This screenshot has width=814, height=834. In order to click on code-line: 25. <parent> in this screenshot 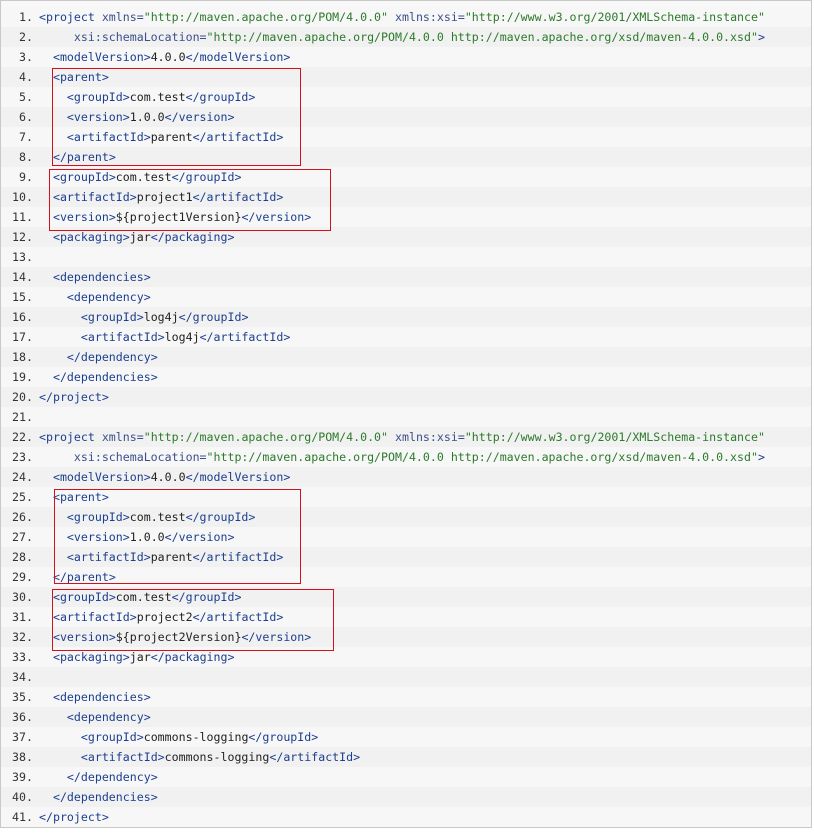, I will do `click(406, 497)`.